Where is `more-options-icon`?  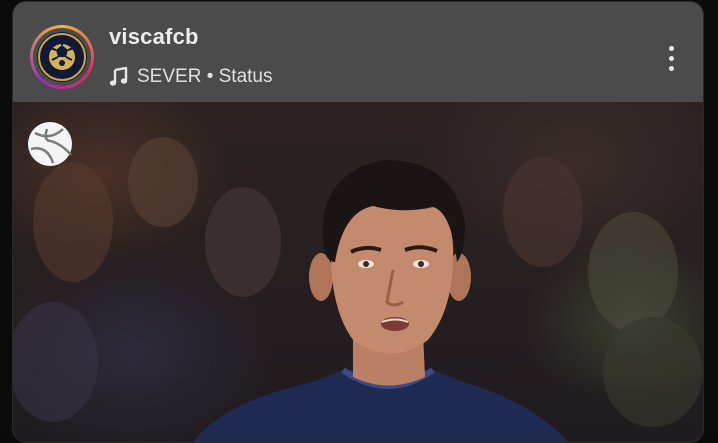 more-options-icon is located at coordinates (671, 58).